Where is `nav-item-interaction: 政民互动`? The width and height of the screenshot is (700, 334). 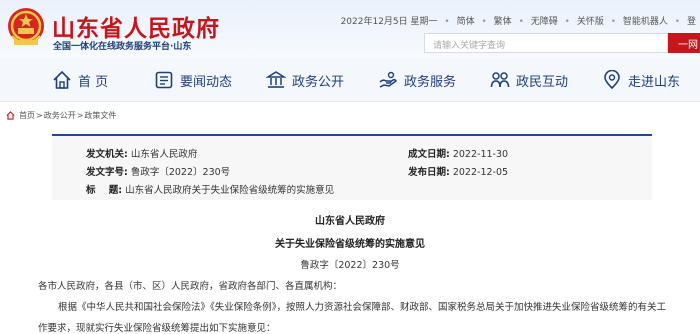 nav-item-interaction: 政民互动 is located at coordinates (529, 80).